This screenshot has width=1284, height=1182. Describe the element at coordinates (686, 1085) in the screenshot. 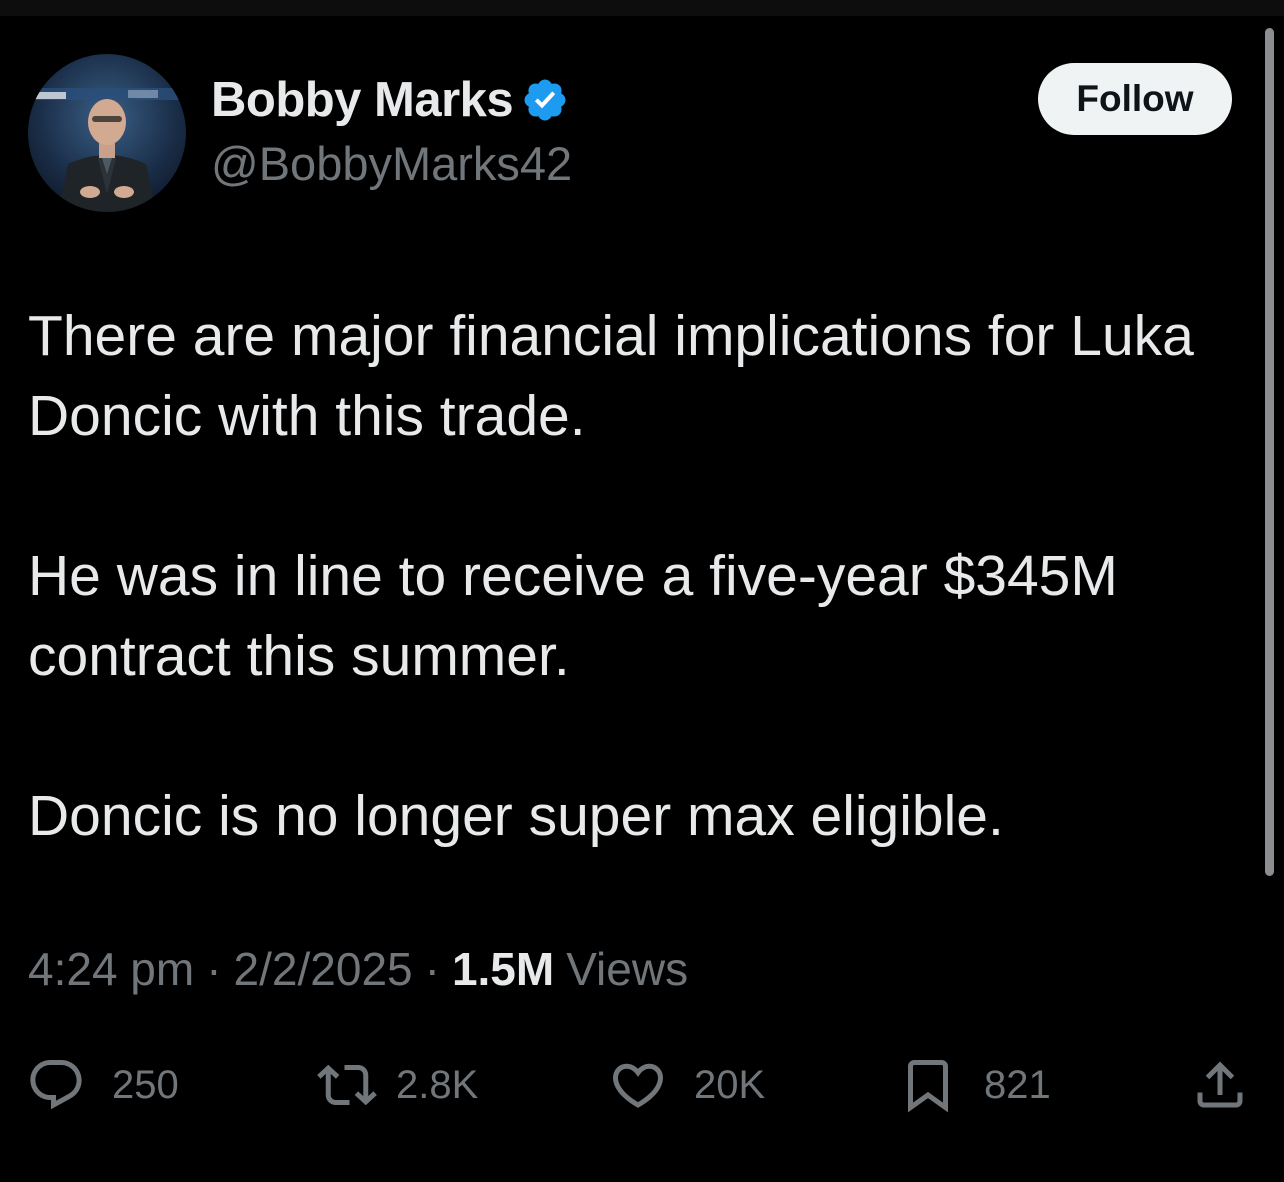

I see `like-button: 20K` at that location.